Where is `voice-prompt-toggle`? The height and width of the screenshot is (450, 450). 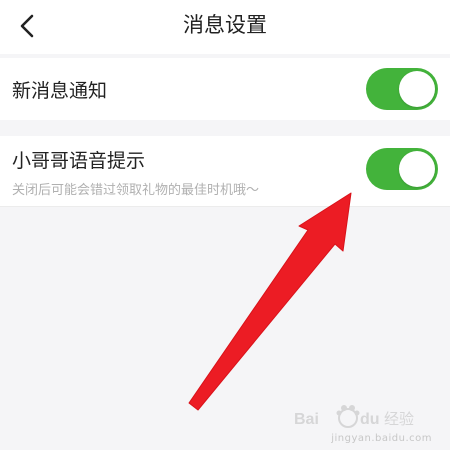
voice-prompt-toggle is located at coordinates (402, 169).